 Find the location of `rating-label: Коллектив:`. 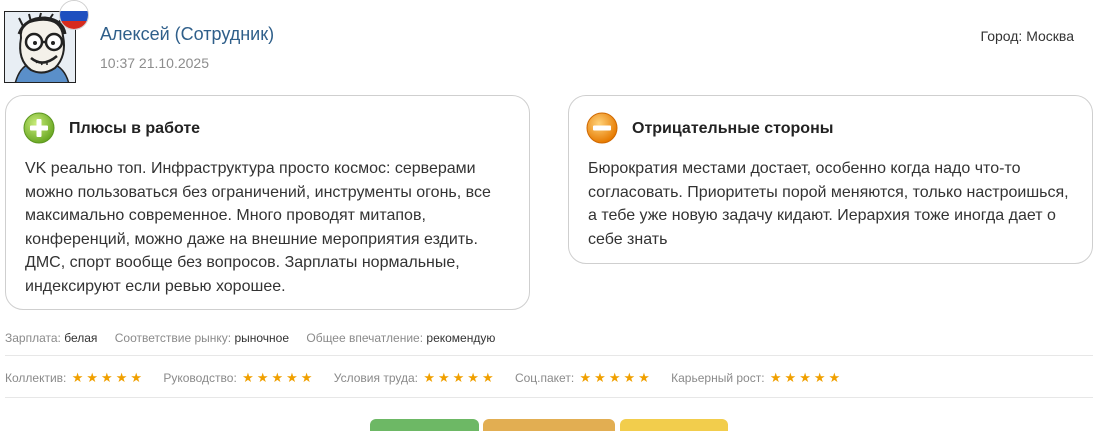

rating-label: Коллектив: is located at coordinates (36, 378).